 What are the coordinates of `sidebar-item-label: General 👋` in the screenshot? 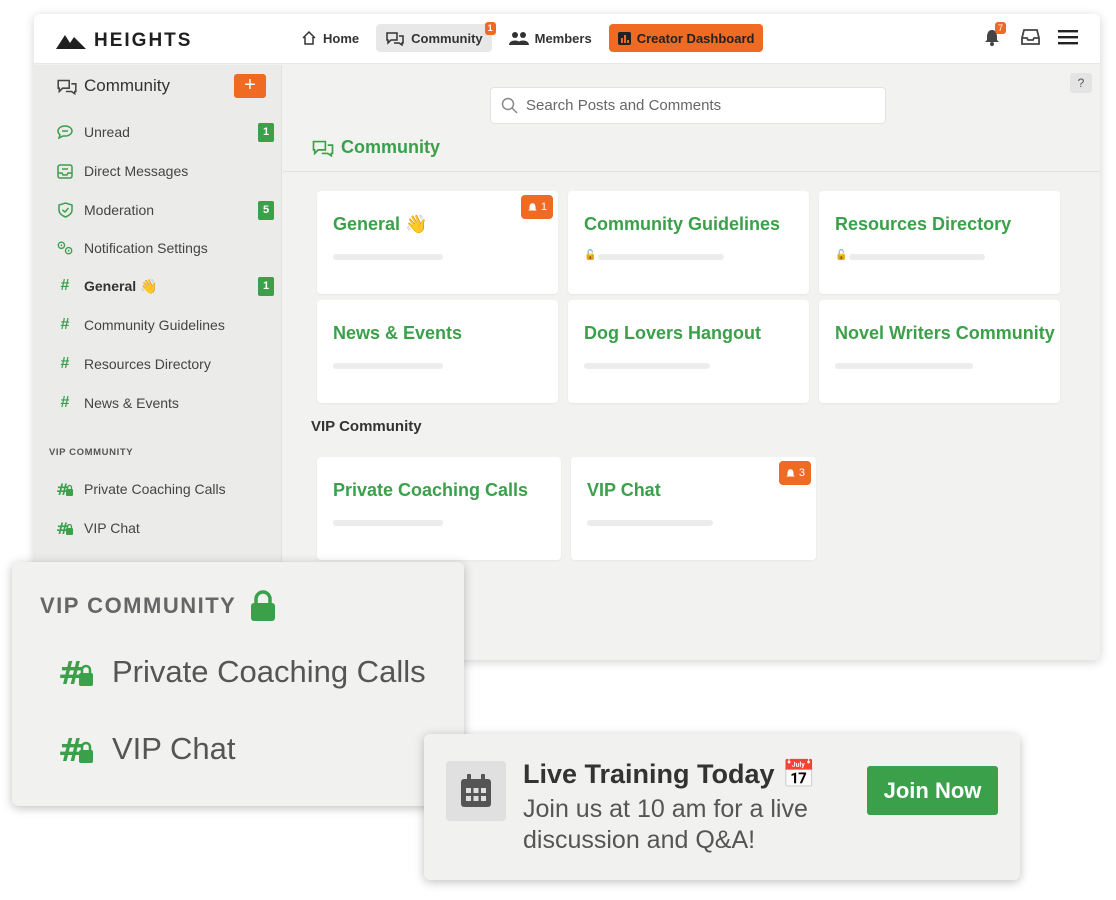 It's located at (121, 285).